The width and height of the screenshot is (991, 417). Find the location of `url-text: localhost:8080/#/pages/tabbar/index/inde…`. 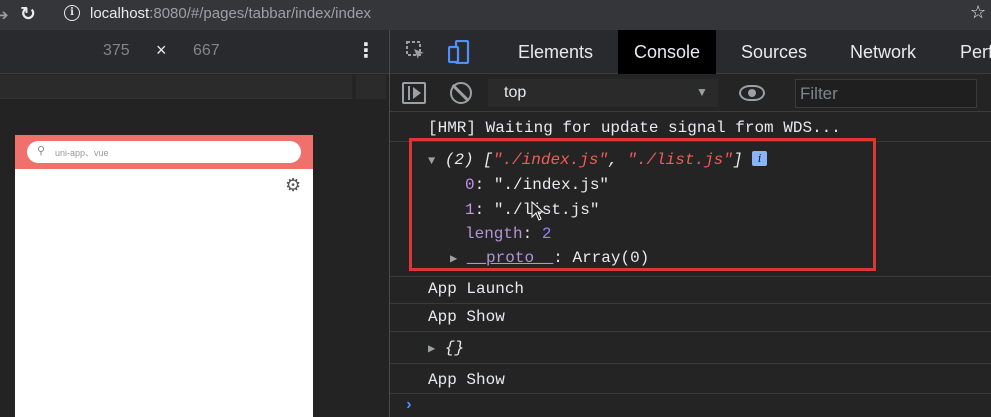

url-text: localhost:8080/#/pages/tabbar/index/inde… is located at coordinates (230, 13).